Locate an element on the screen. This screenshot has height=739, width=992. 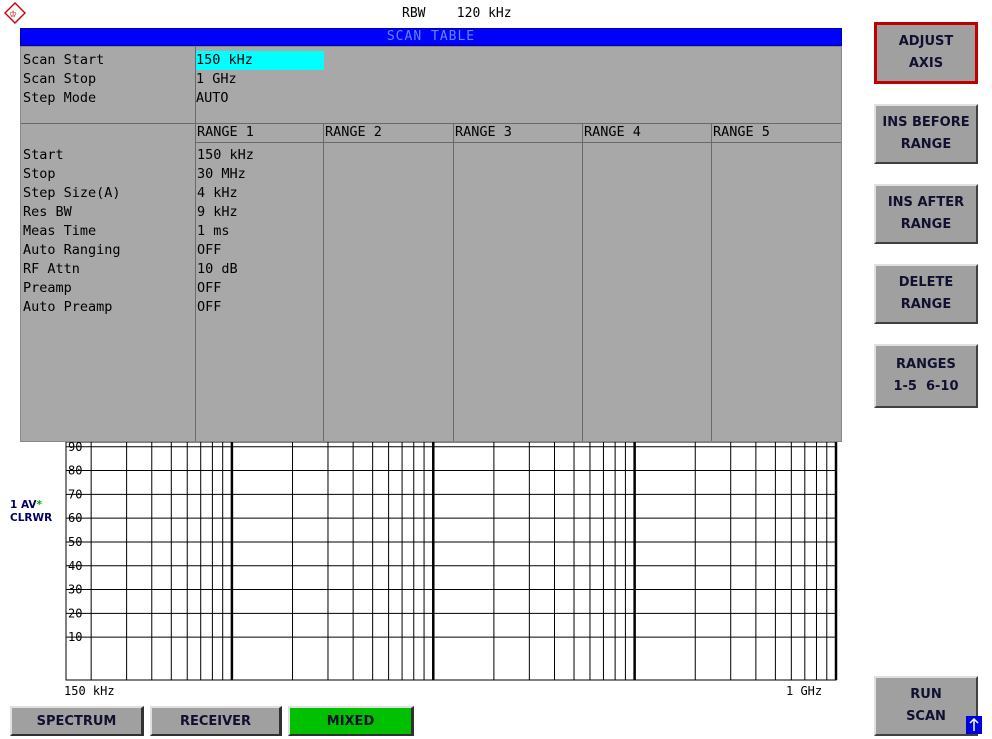
ins-after-range-button: INS AFTER RANGE is located at coordinates (926, 214).